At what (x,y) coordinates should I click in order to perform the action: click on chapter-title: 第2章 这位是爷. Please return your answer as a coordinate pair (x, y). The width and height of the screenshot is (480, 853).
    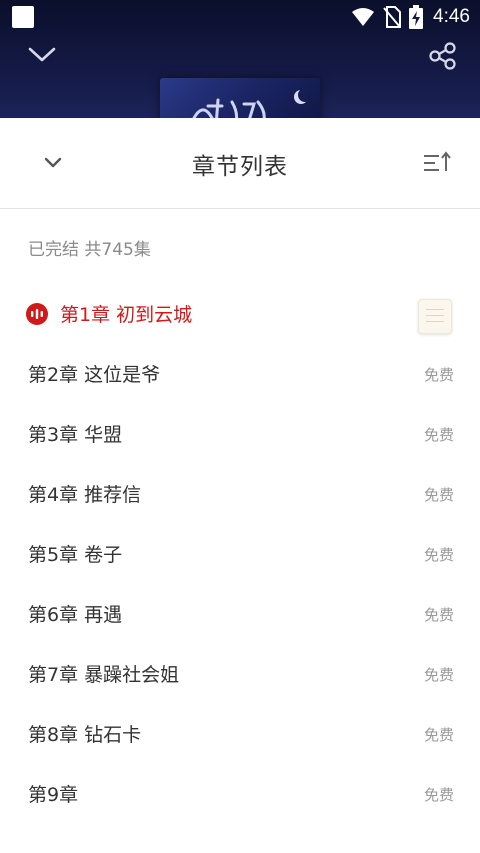
    Looking at the image, I should click on (94, 375).